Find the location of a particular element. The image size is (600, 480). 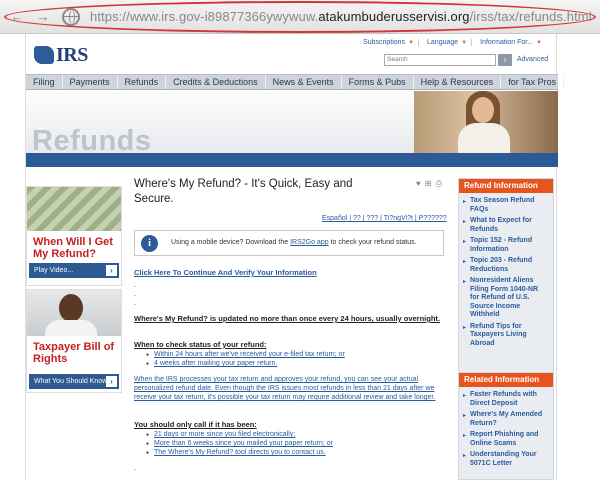

list-item: 4 weeks after mailing your paper return. is located at coordinates (245, 364).